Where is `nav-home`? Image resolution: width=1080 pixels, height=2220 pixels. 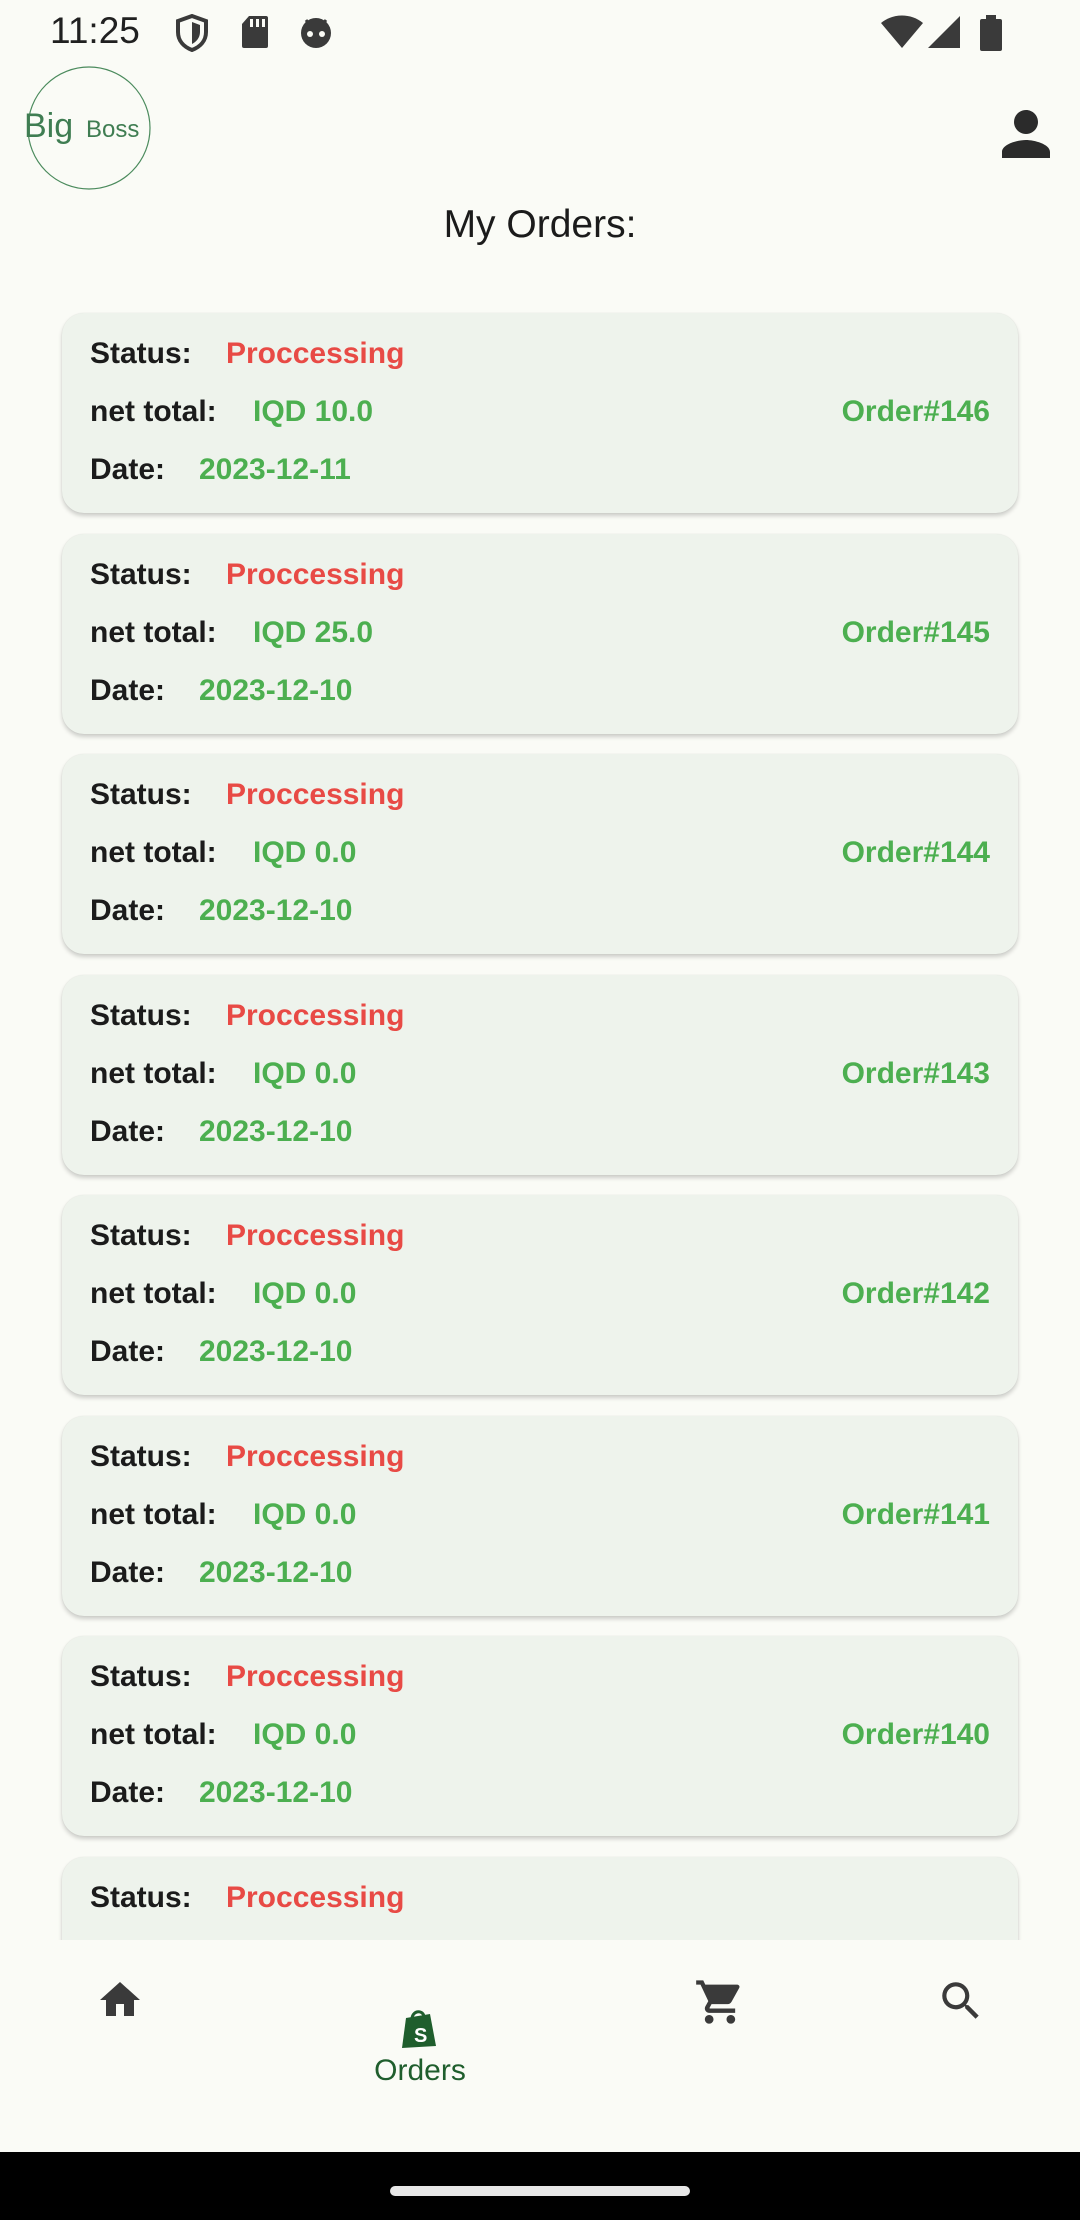 nav-home is located at coordinates (120, 2020).